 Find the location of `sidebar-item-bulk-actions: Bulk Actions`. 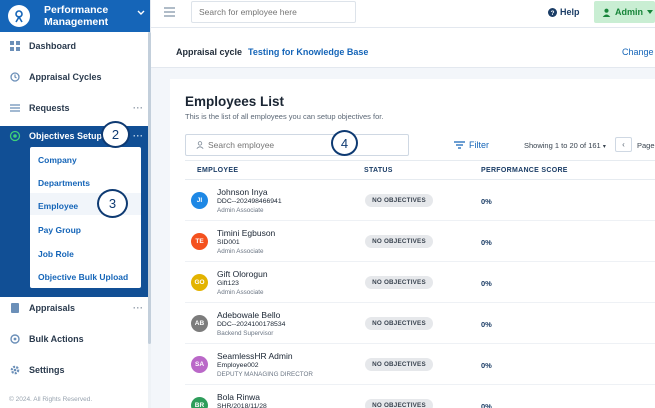

sidebar-item-bulk-actions: Bulk Actions is located at coordinates (74, 339).